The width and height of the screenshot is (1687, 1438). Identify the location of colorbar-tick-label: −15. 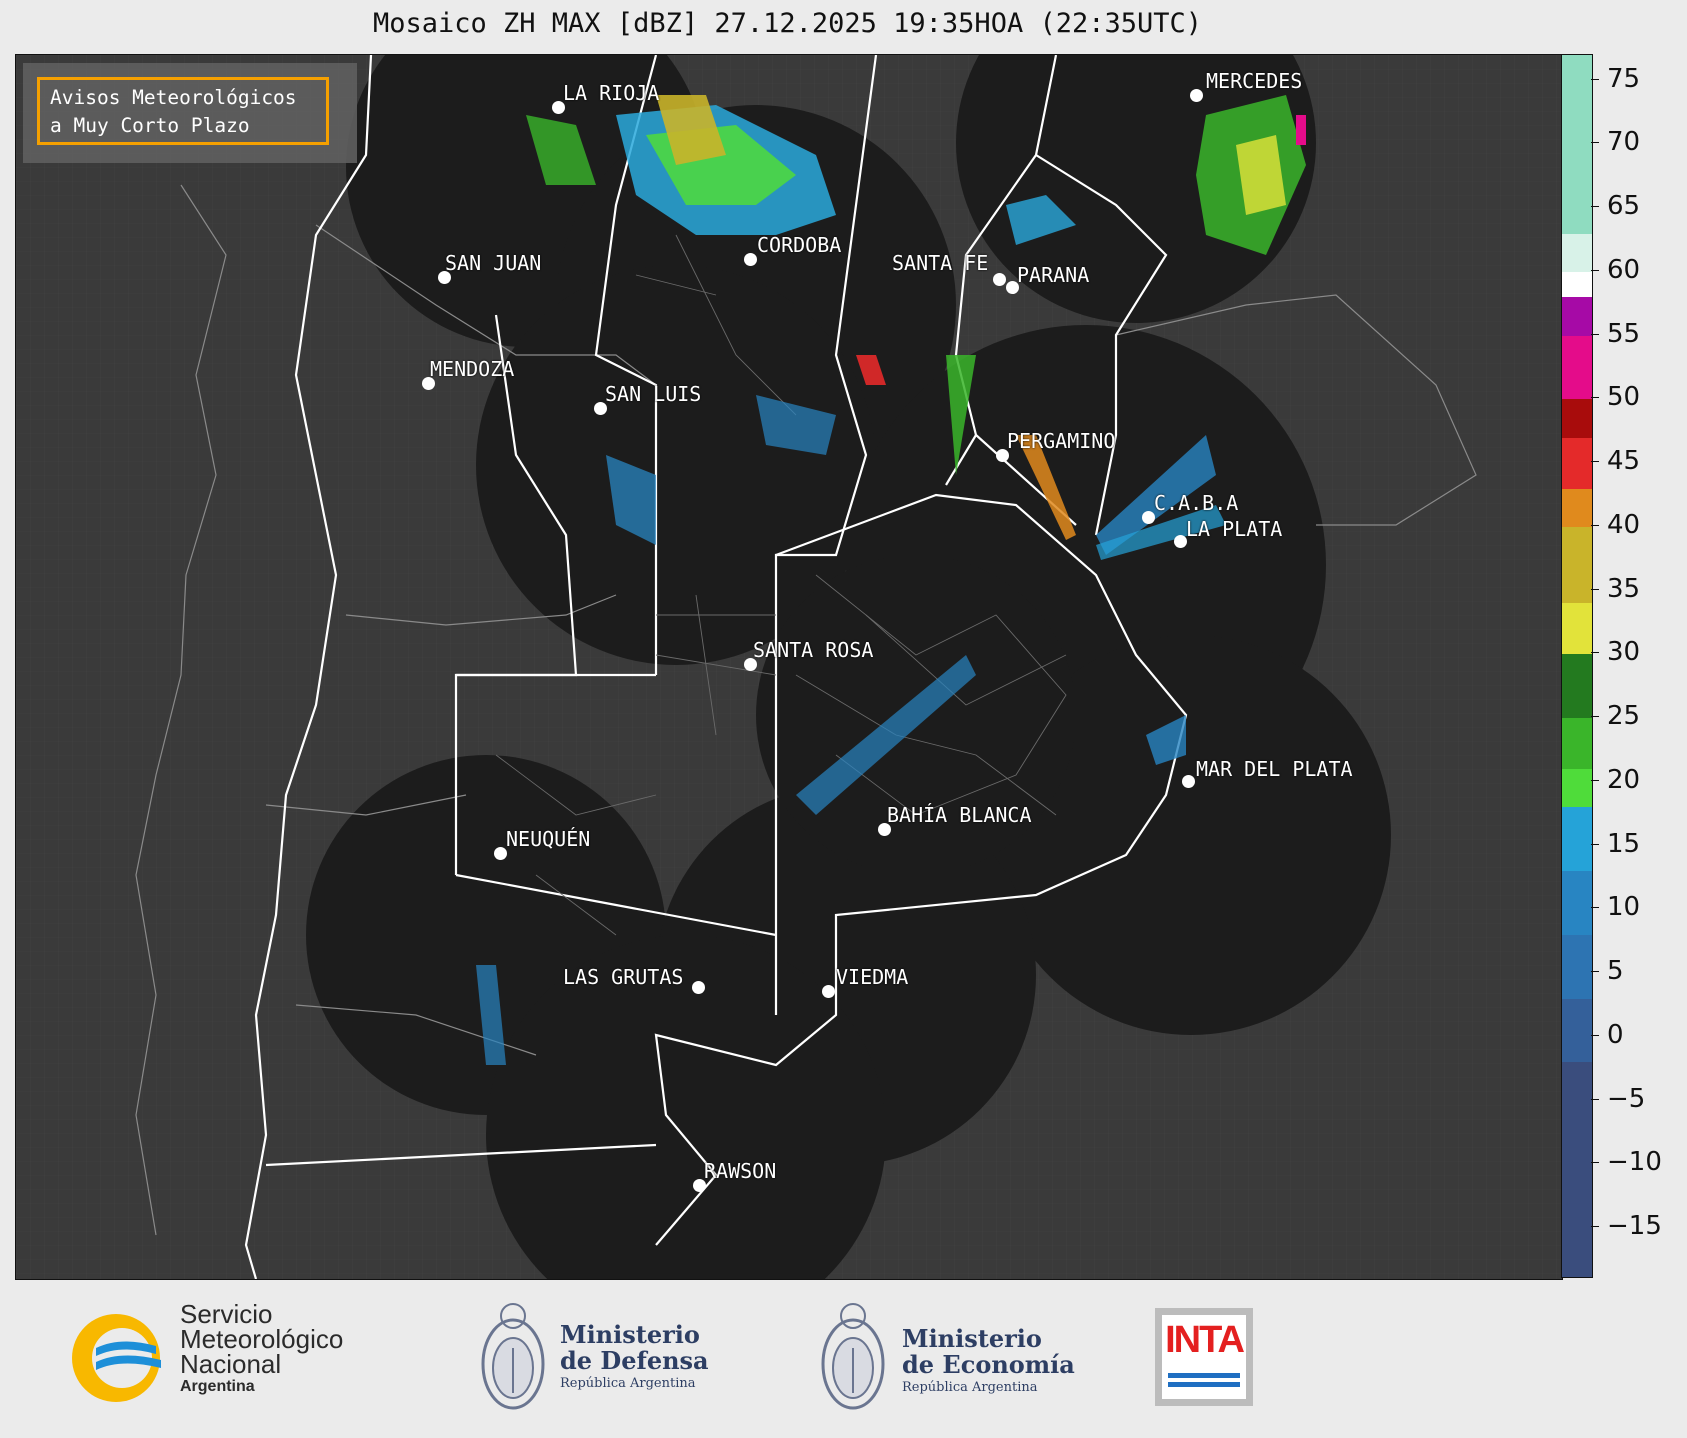
(1626, 1226).